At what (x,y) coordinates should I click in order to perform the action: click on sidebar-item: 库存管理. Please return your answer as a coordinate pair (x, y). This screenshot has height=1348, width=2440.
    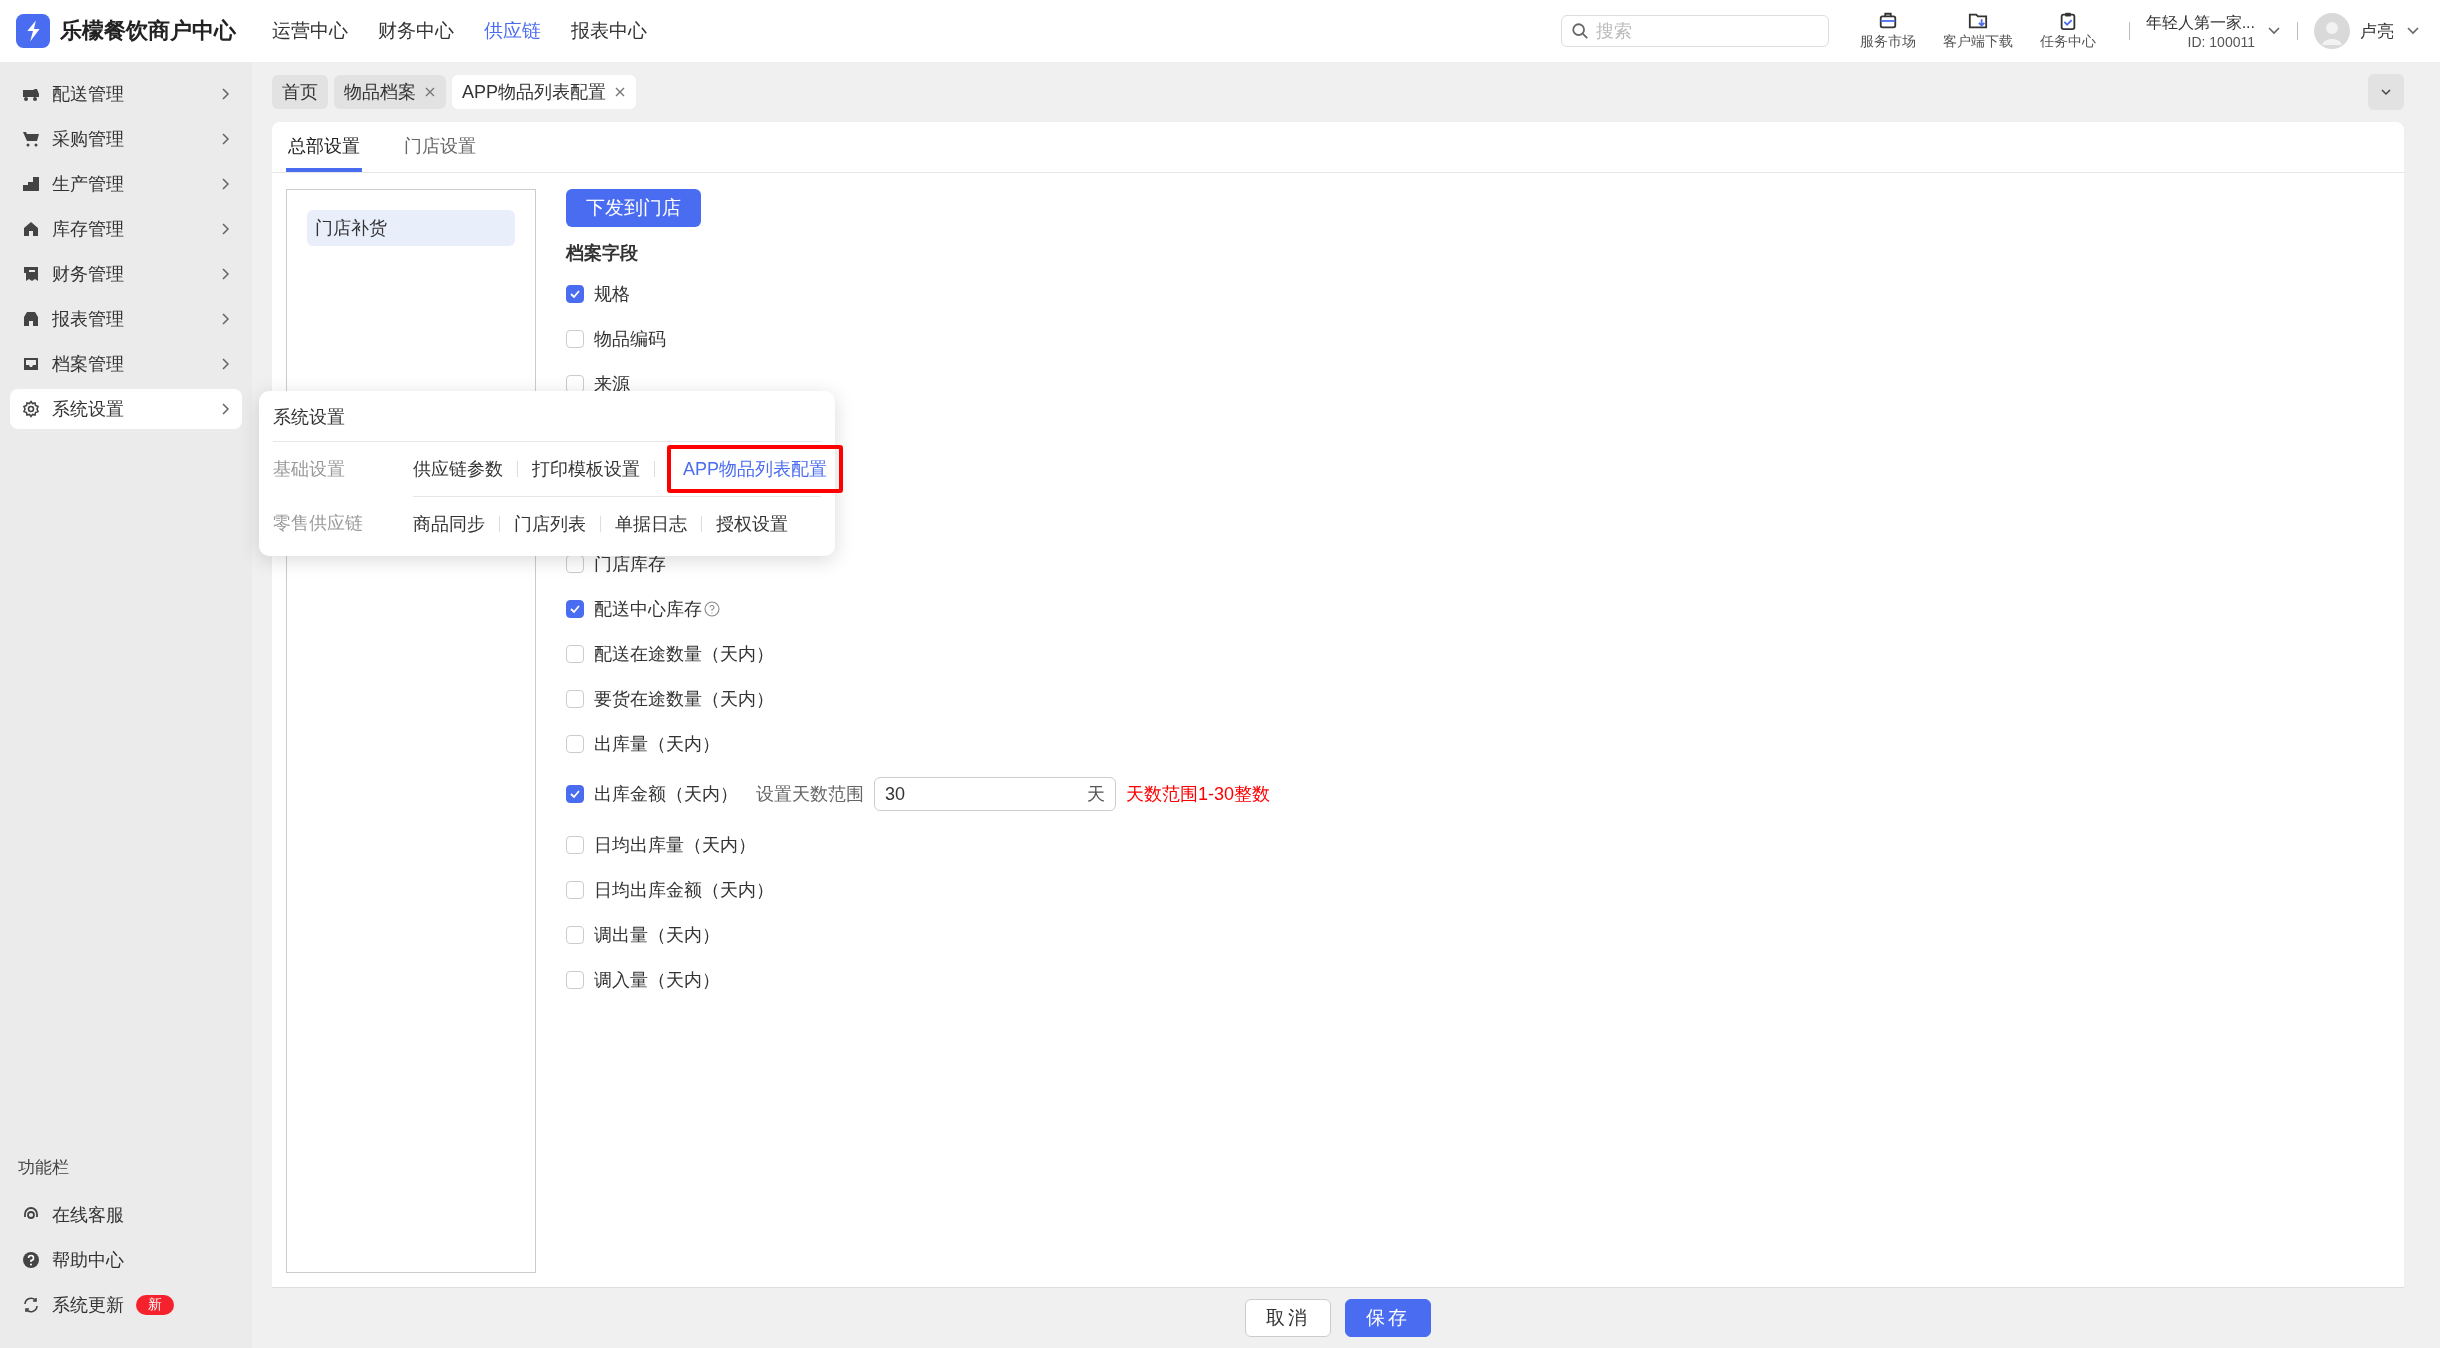
    Looking at the image, I should click on (126, 229).